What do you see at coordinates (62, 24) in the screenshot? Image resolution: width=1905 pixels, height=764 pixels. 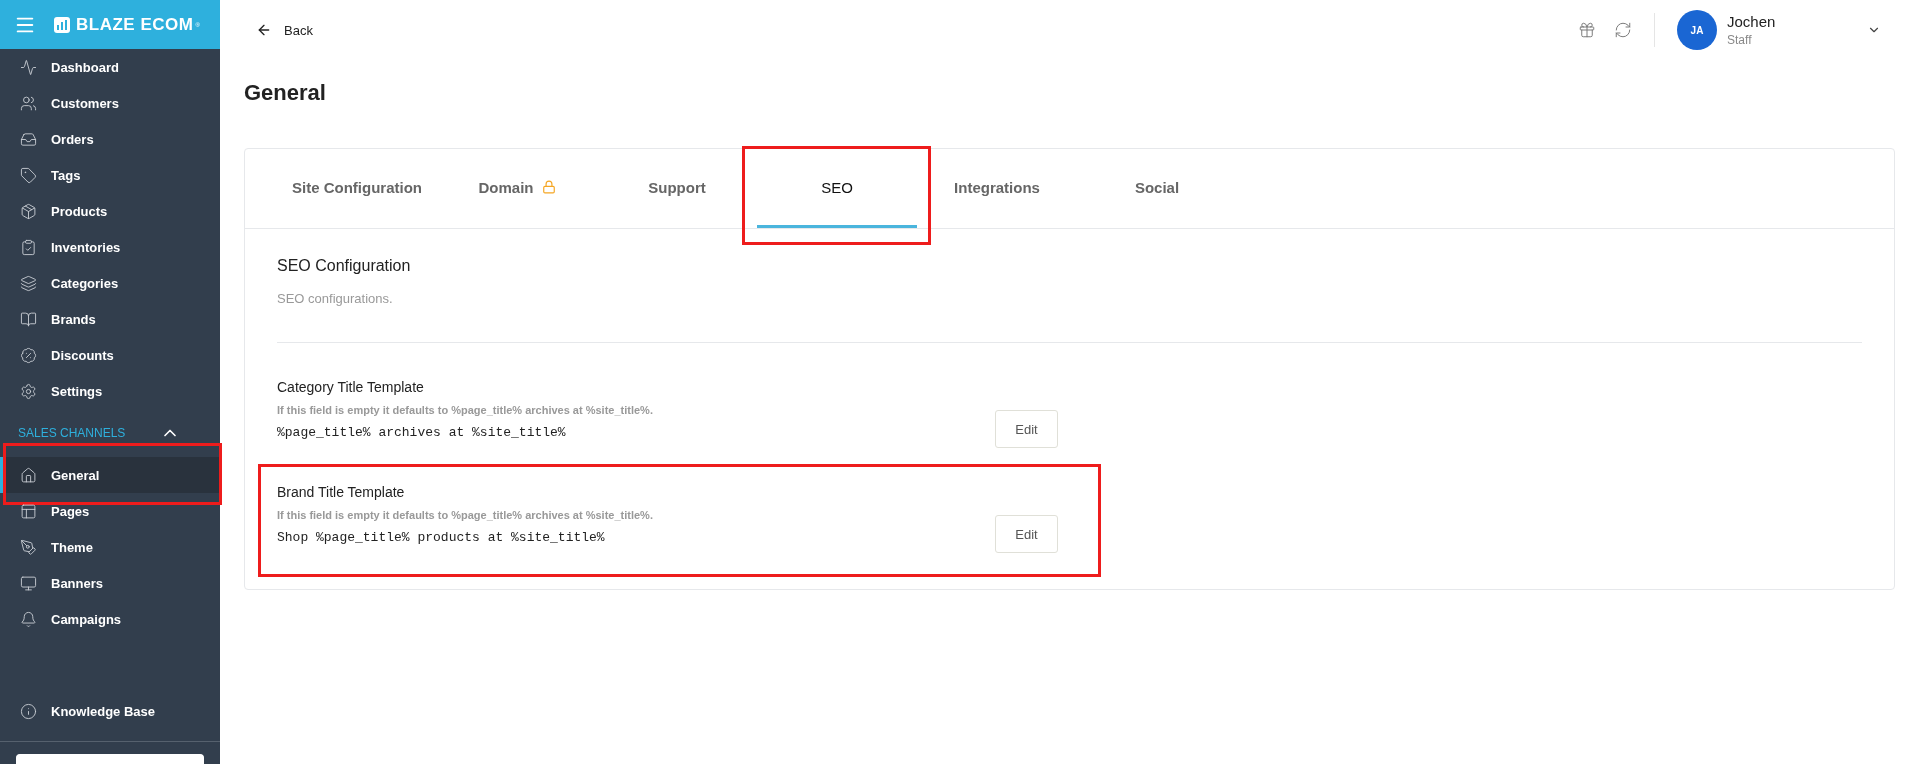 I see `logo-icon` at bounding box center [62, 24].